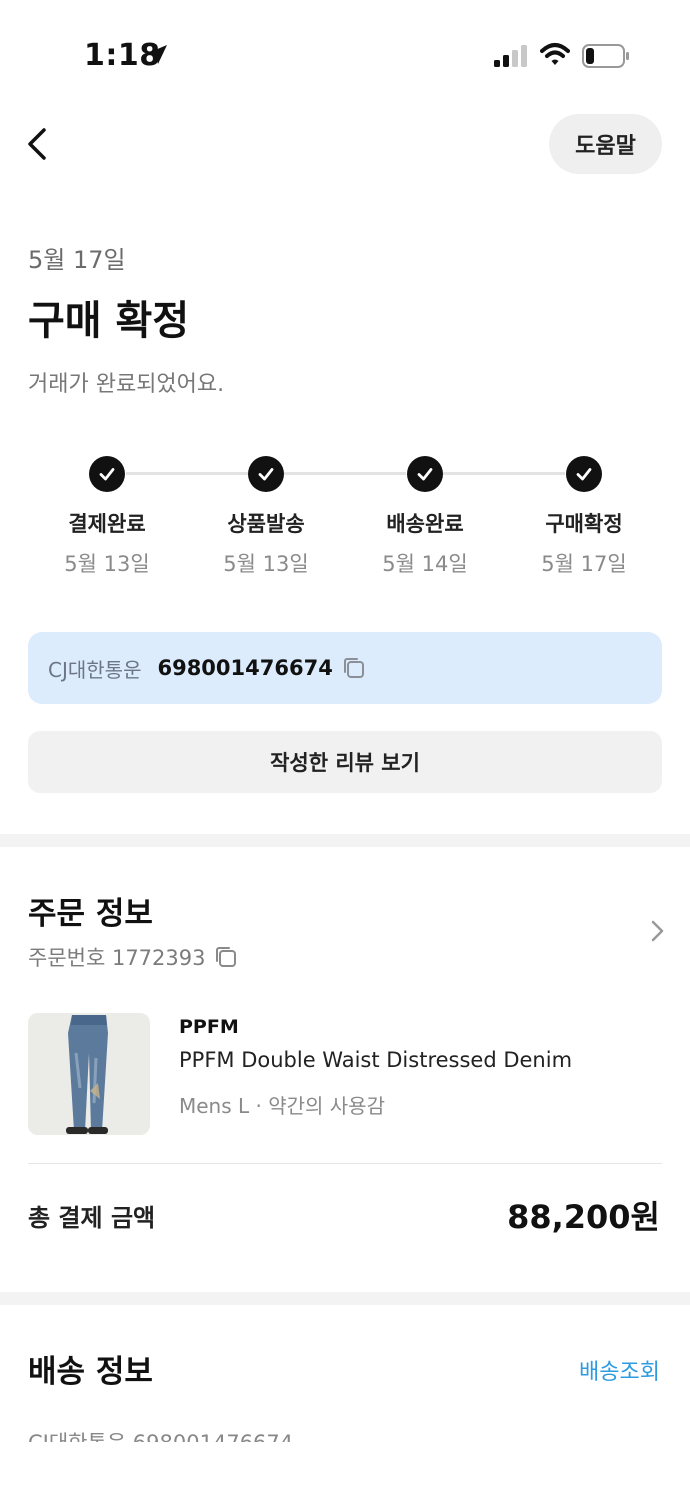  What do you see at coordinates (657, 931) in the screenshot?
I see `chevron-right-icon` at bounding box center [657, 931].